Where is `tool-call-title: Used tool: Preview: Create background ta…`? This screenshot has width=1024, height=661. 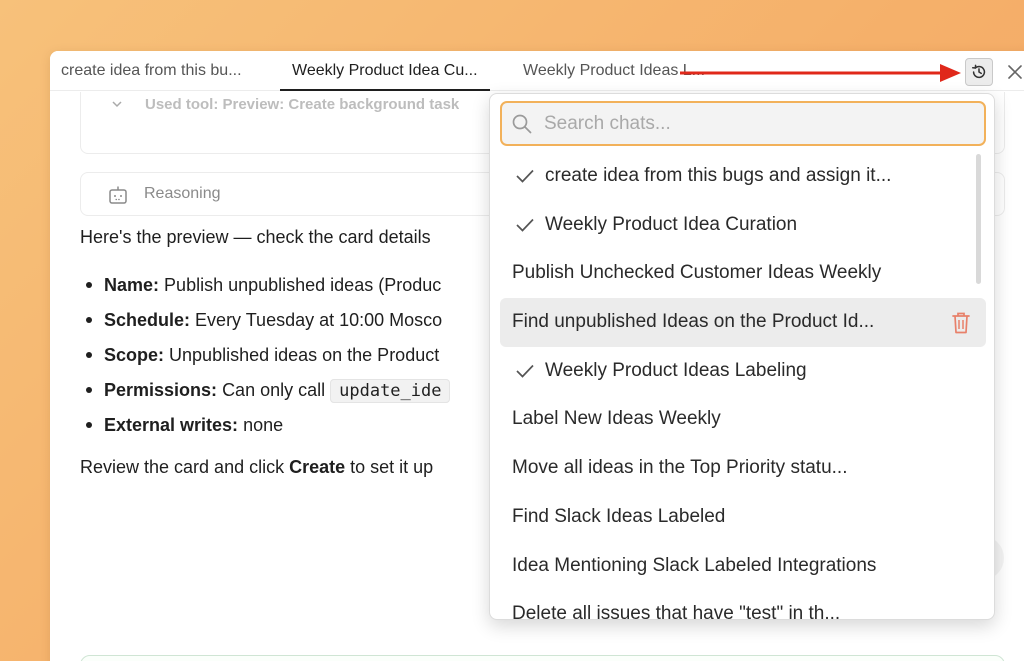
tool-call-title: Used tool: Preview: Create background ta… is located at coordinates (302, 104).